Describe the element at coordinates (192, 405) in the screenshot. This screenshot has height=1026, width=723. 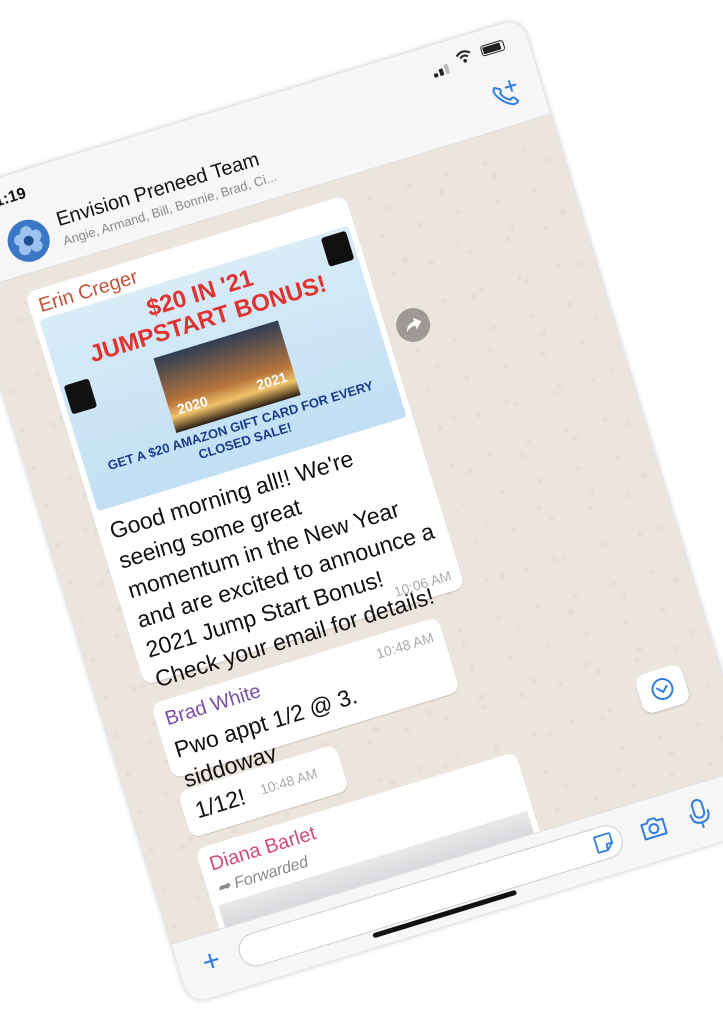
I see `year-left-label: 2020` at that location.